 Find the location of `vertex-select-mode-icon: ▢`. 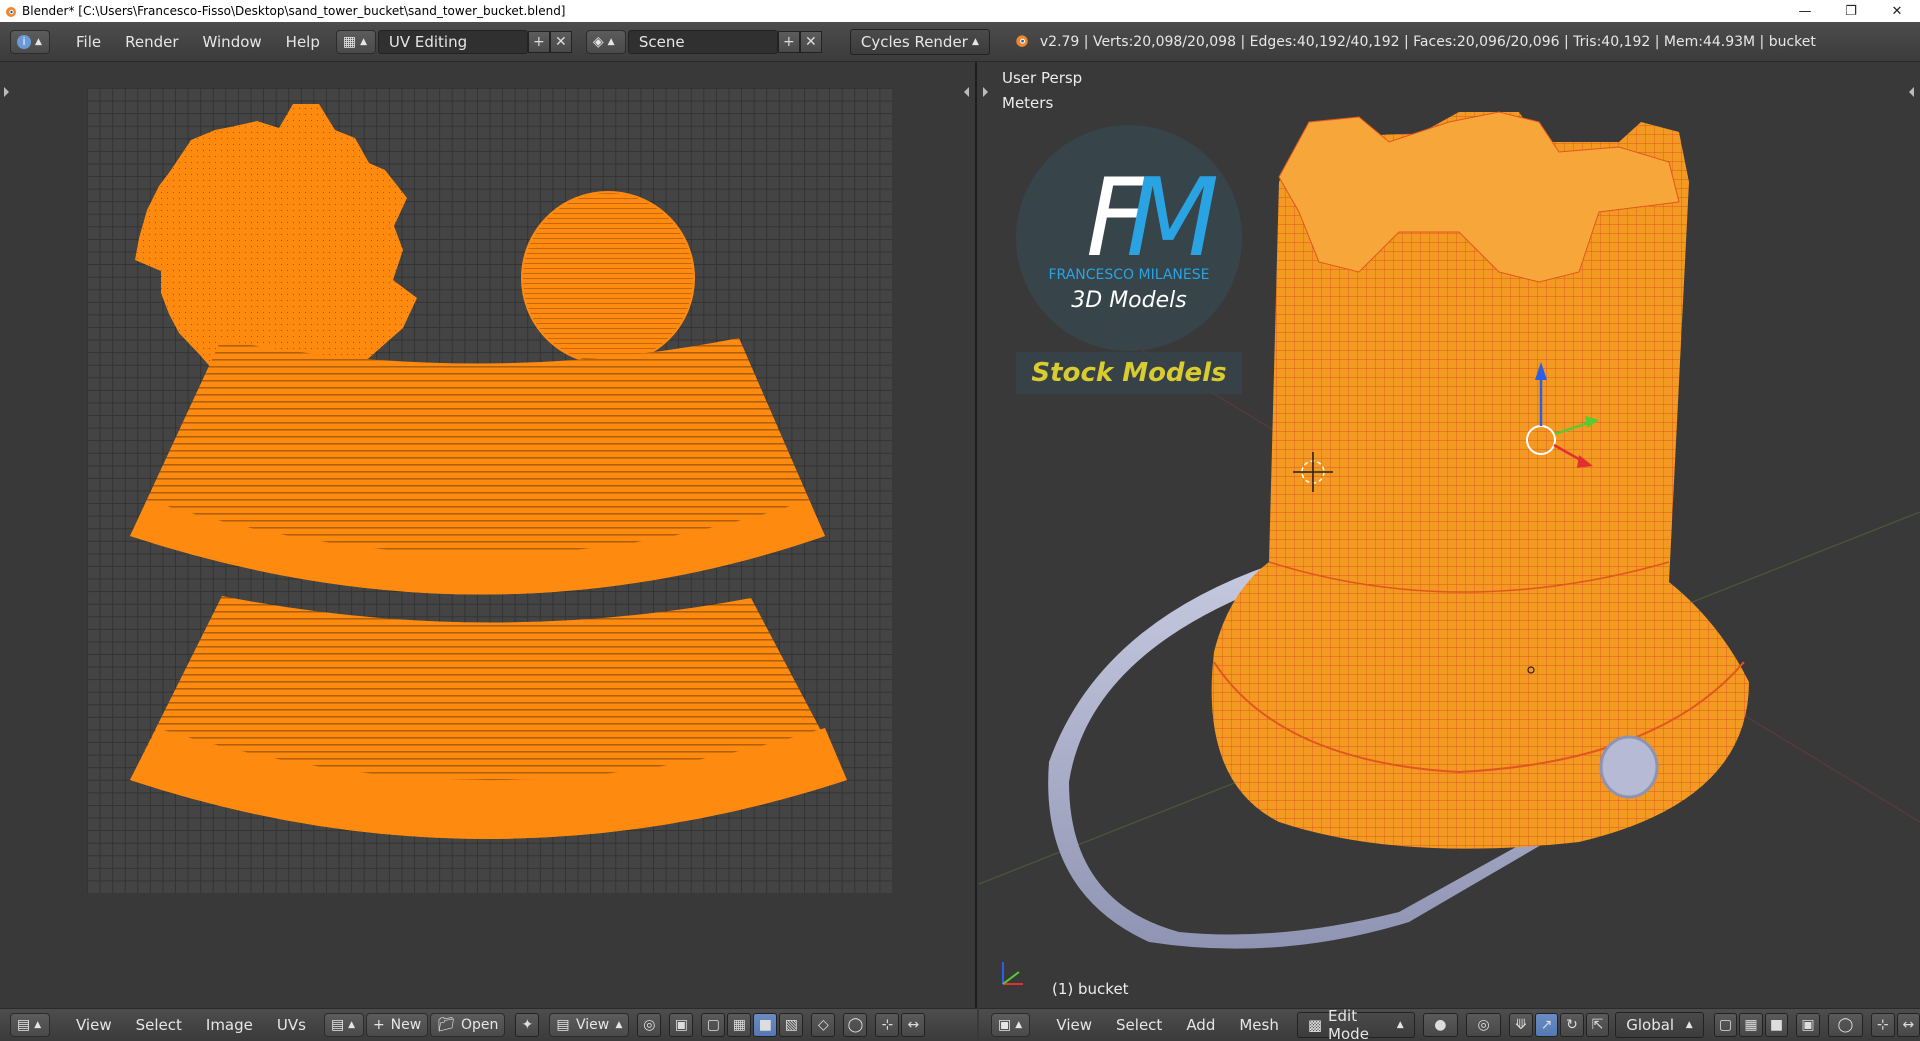

vertex-select-mode-icon: ▢ is located at coordinates (1725, 1025).